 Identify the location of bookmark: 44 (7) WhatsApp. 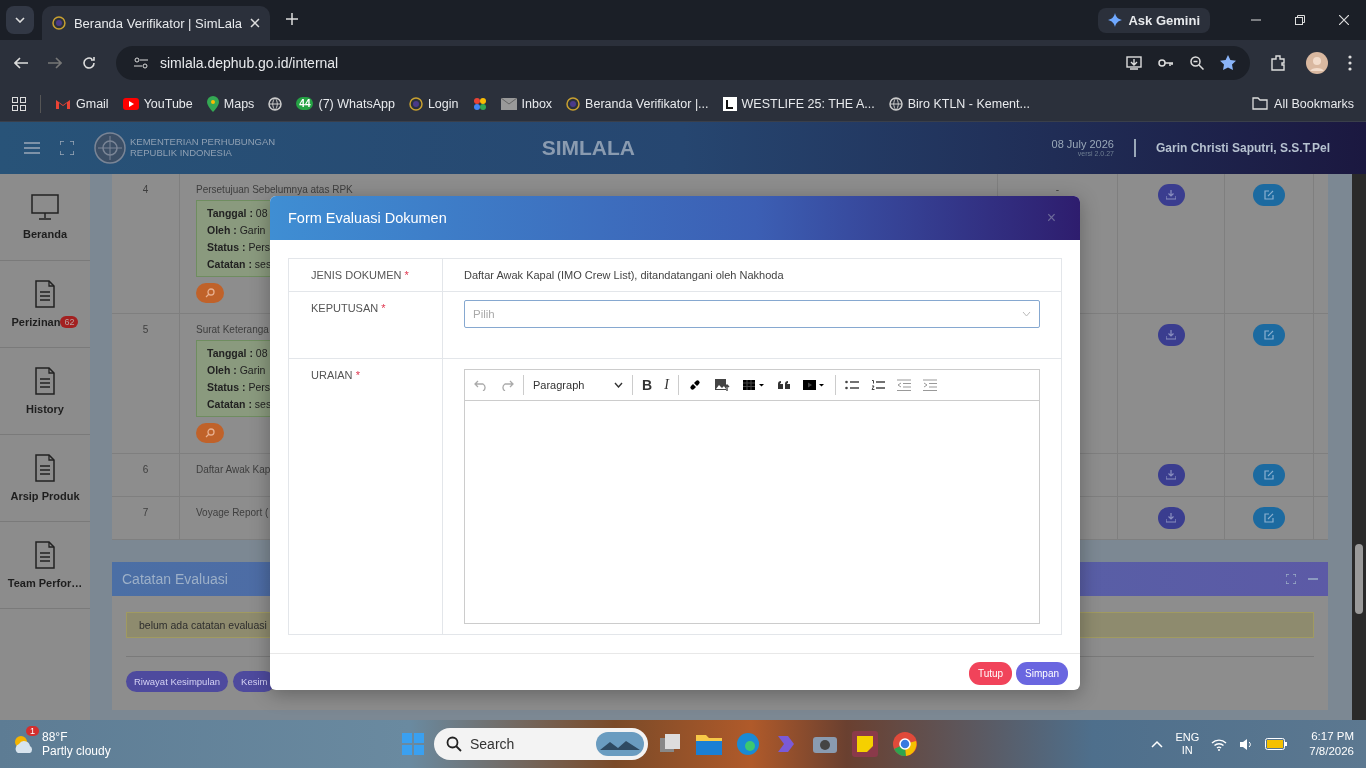
(345, 103).